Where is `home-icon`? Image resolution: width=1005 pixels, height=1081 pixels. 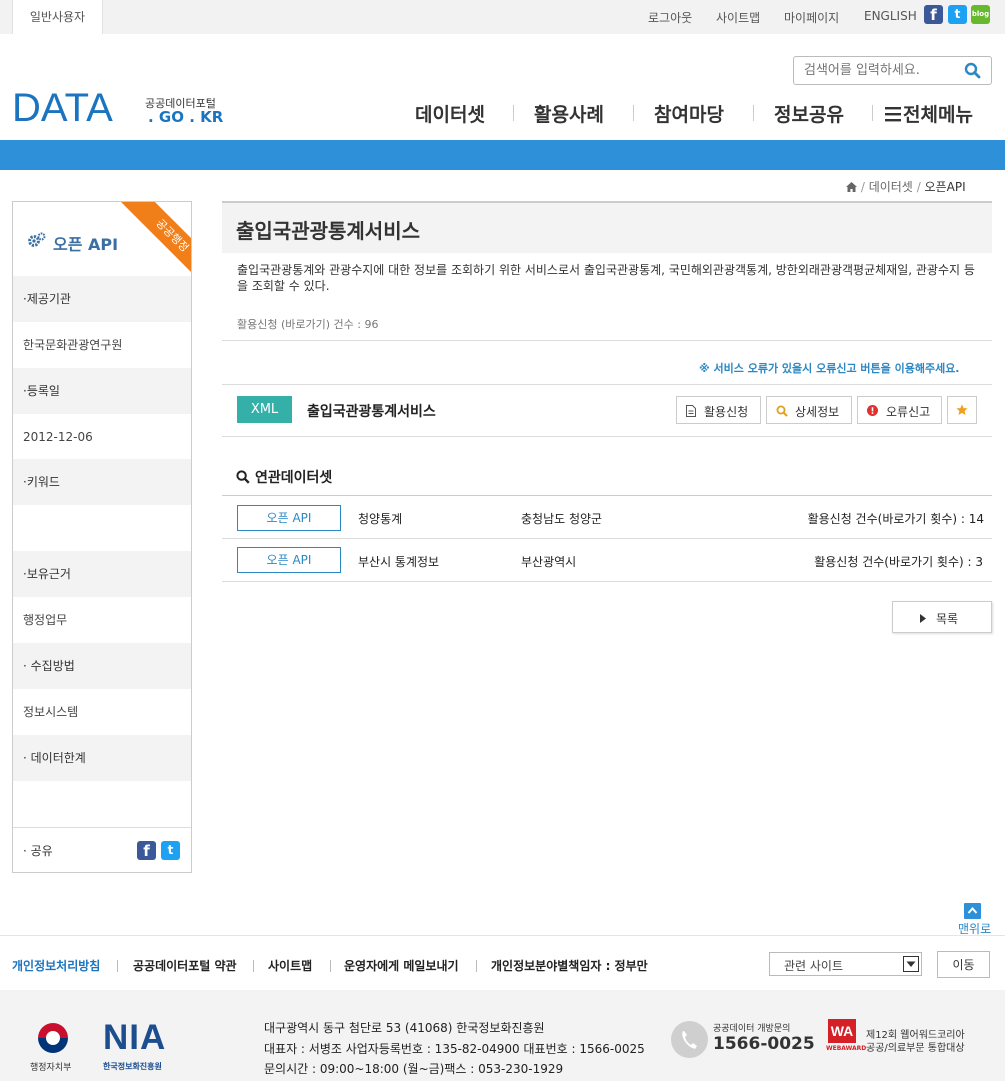 home-icon is located at coordinates (851, 187).